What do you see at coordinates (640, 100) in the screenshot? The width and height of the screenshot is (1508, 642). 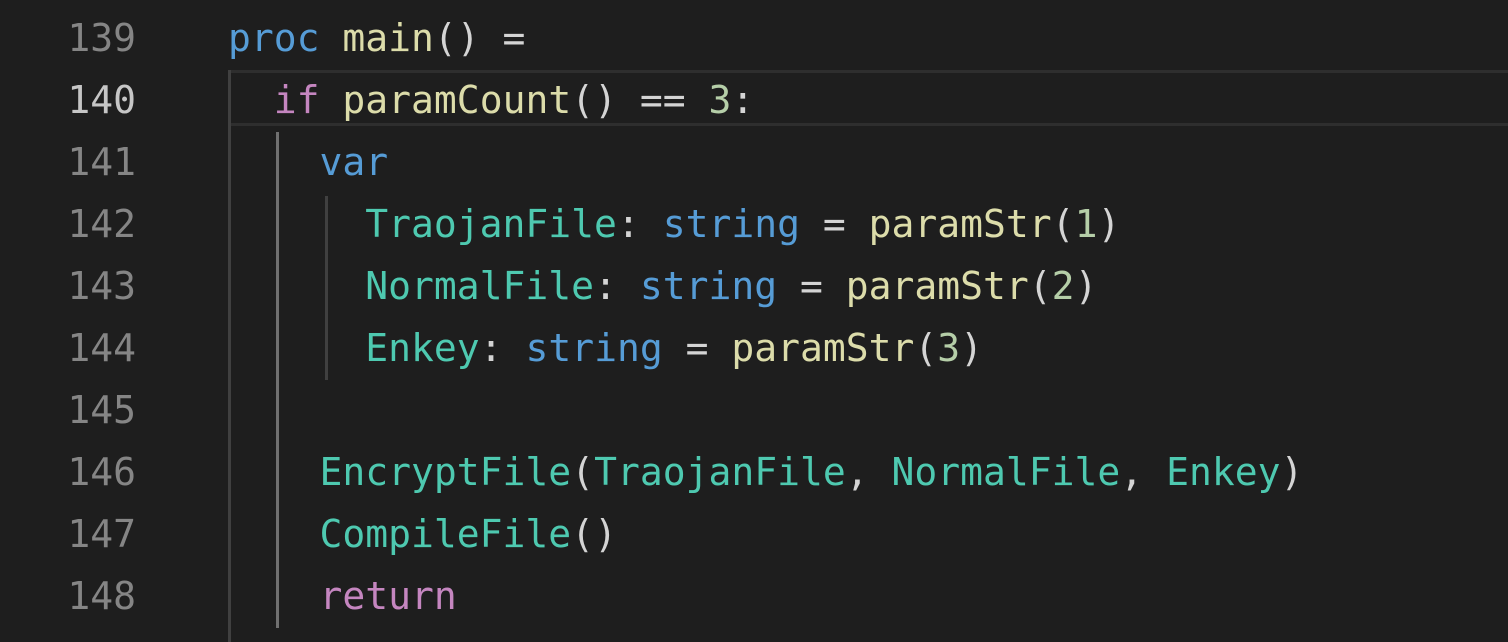 I see `code-token: () ==` at bounding box center [640, 100].